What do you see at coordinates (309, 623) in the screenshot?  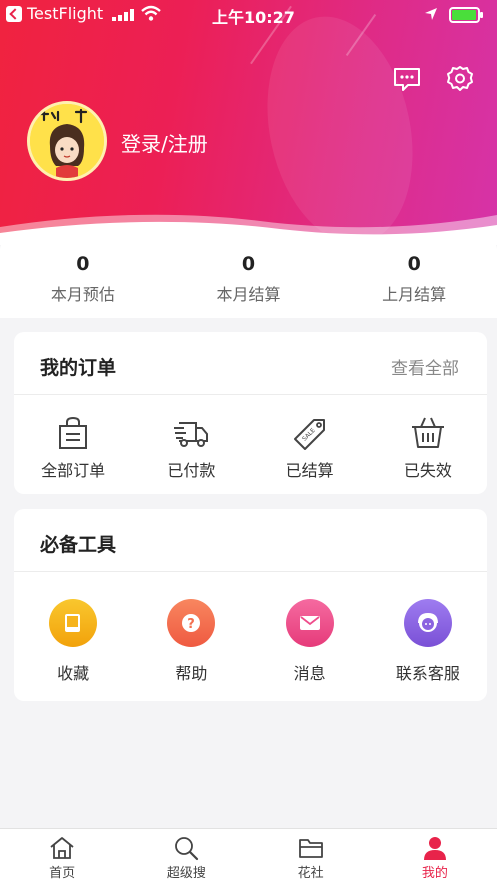 I see `envelope-icon` at bounding box center [309, 623].